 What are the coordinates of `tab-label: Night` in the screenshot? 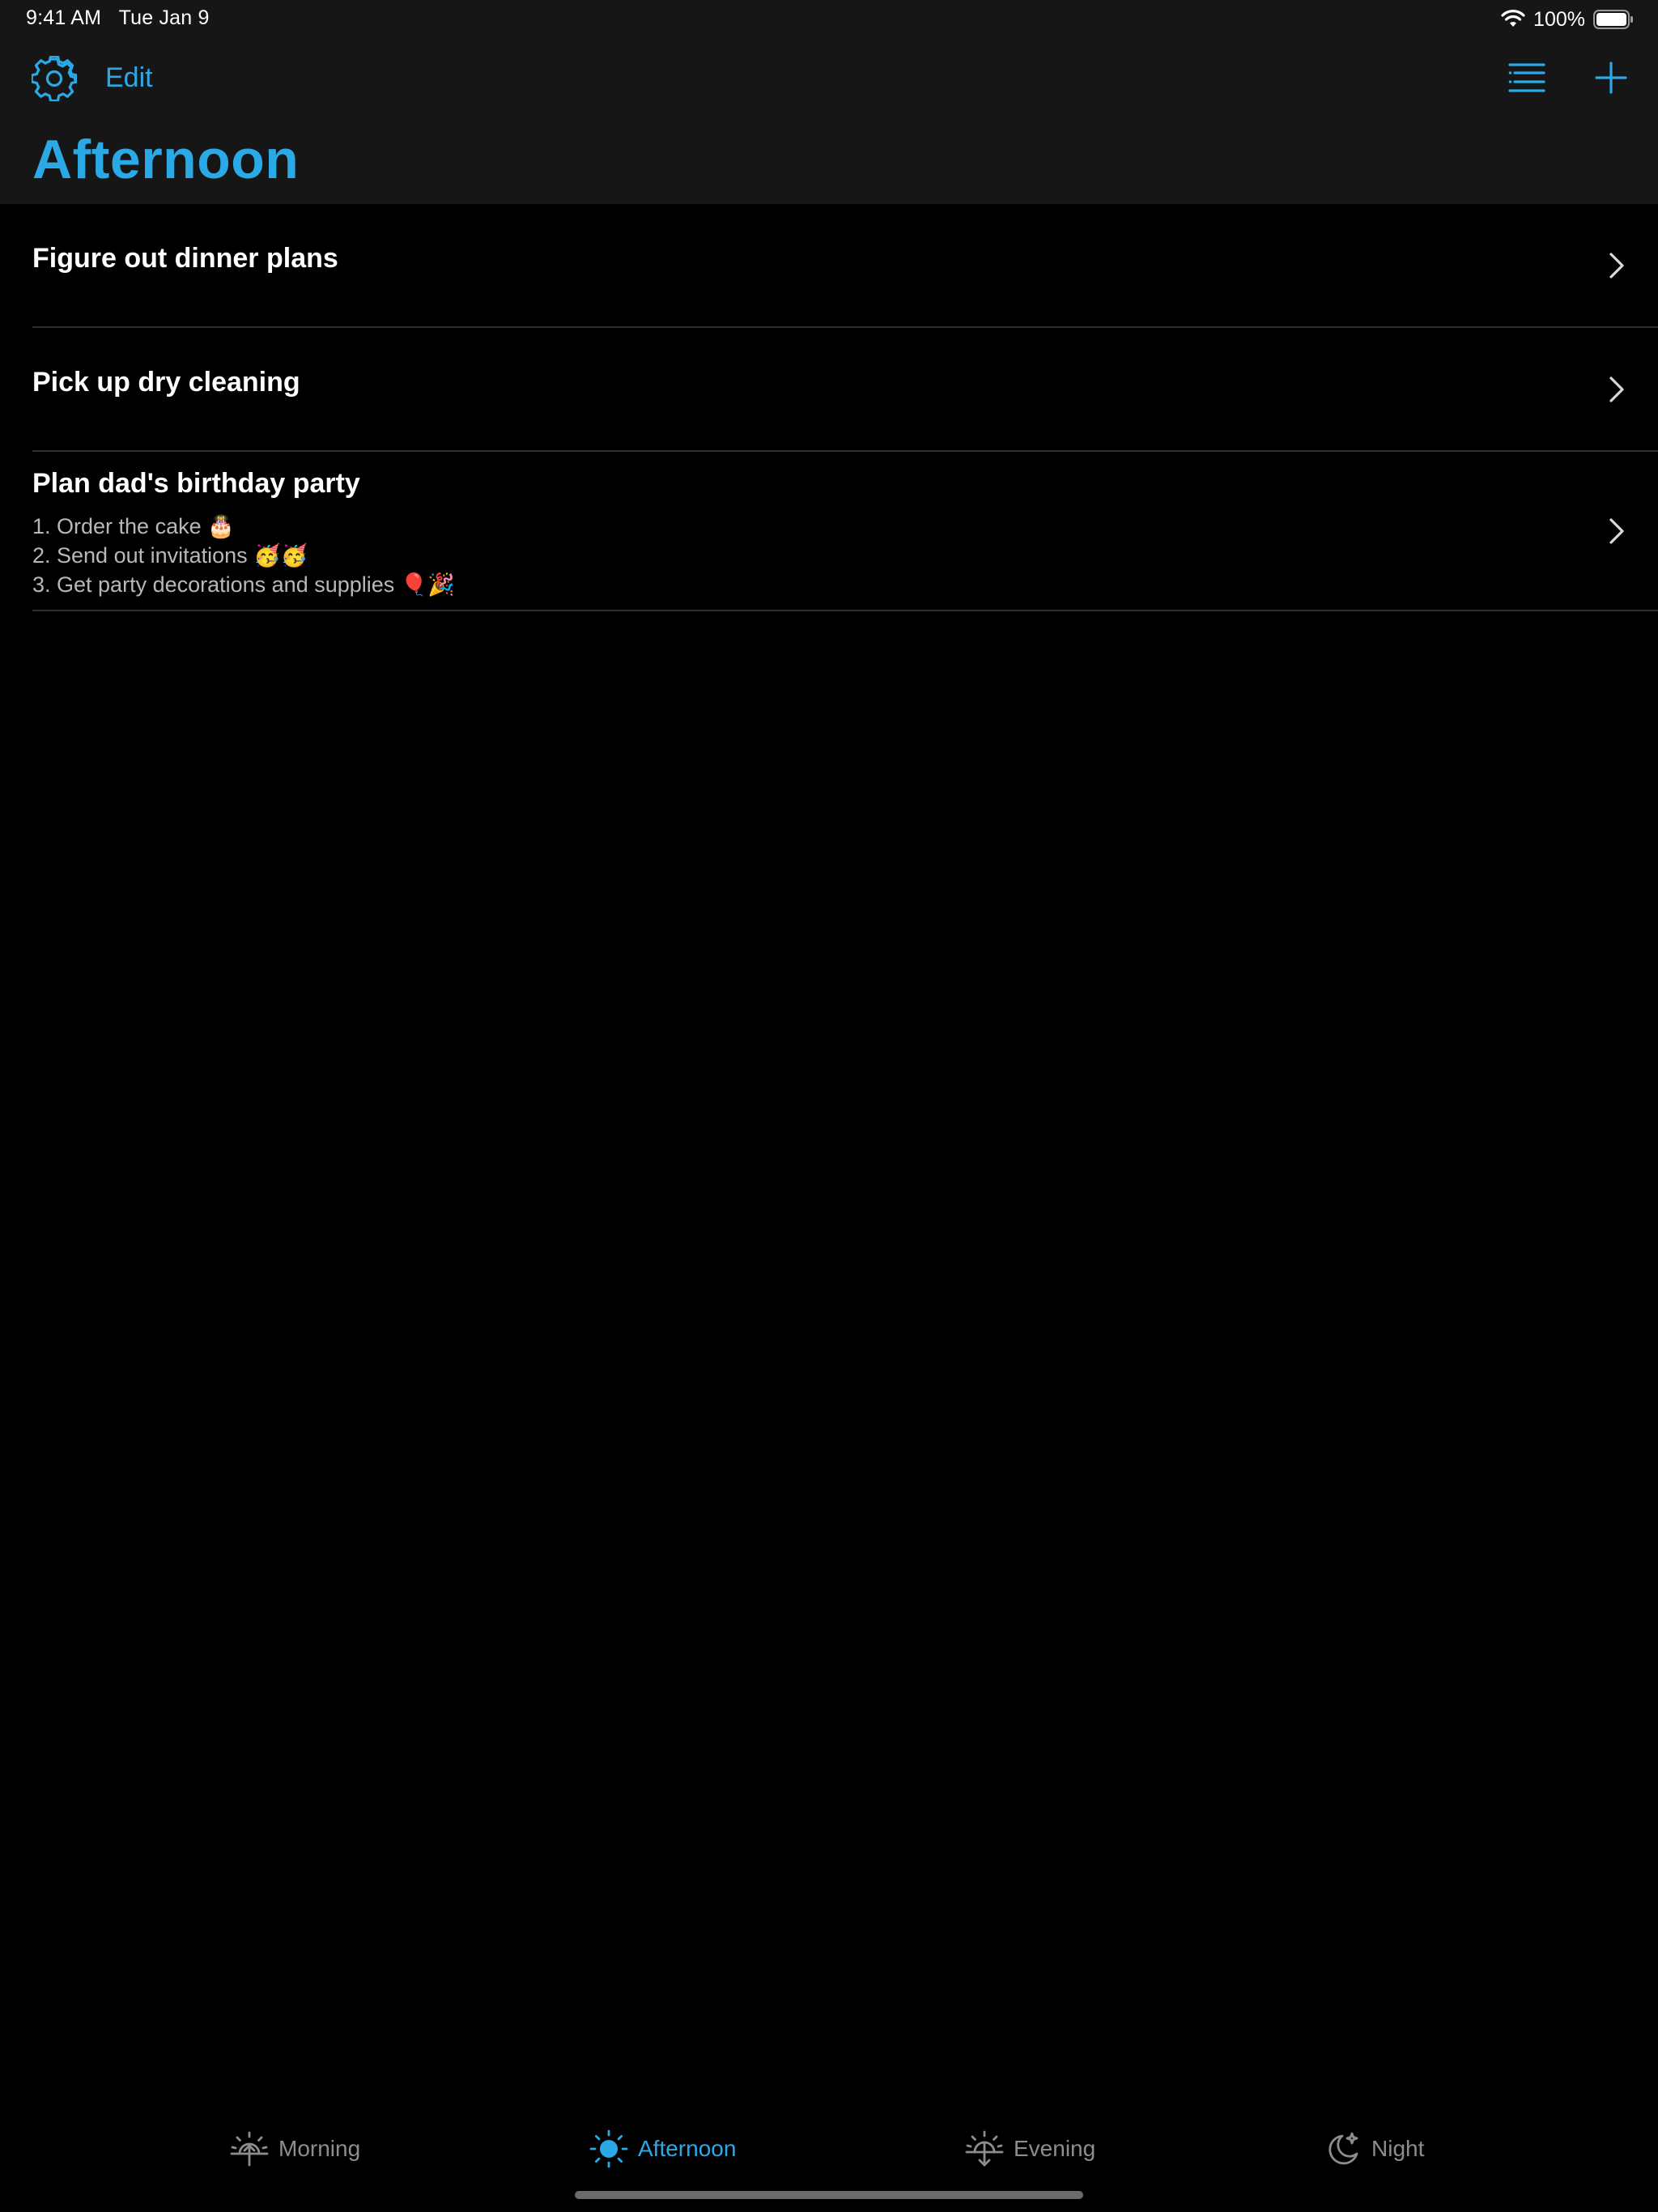 It's located at (1398, 2149).